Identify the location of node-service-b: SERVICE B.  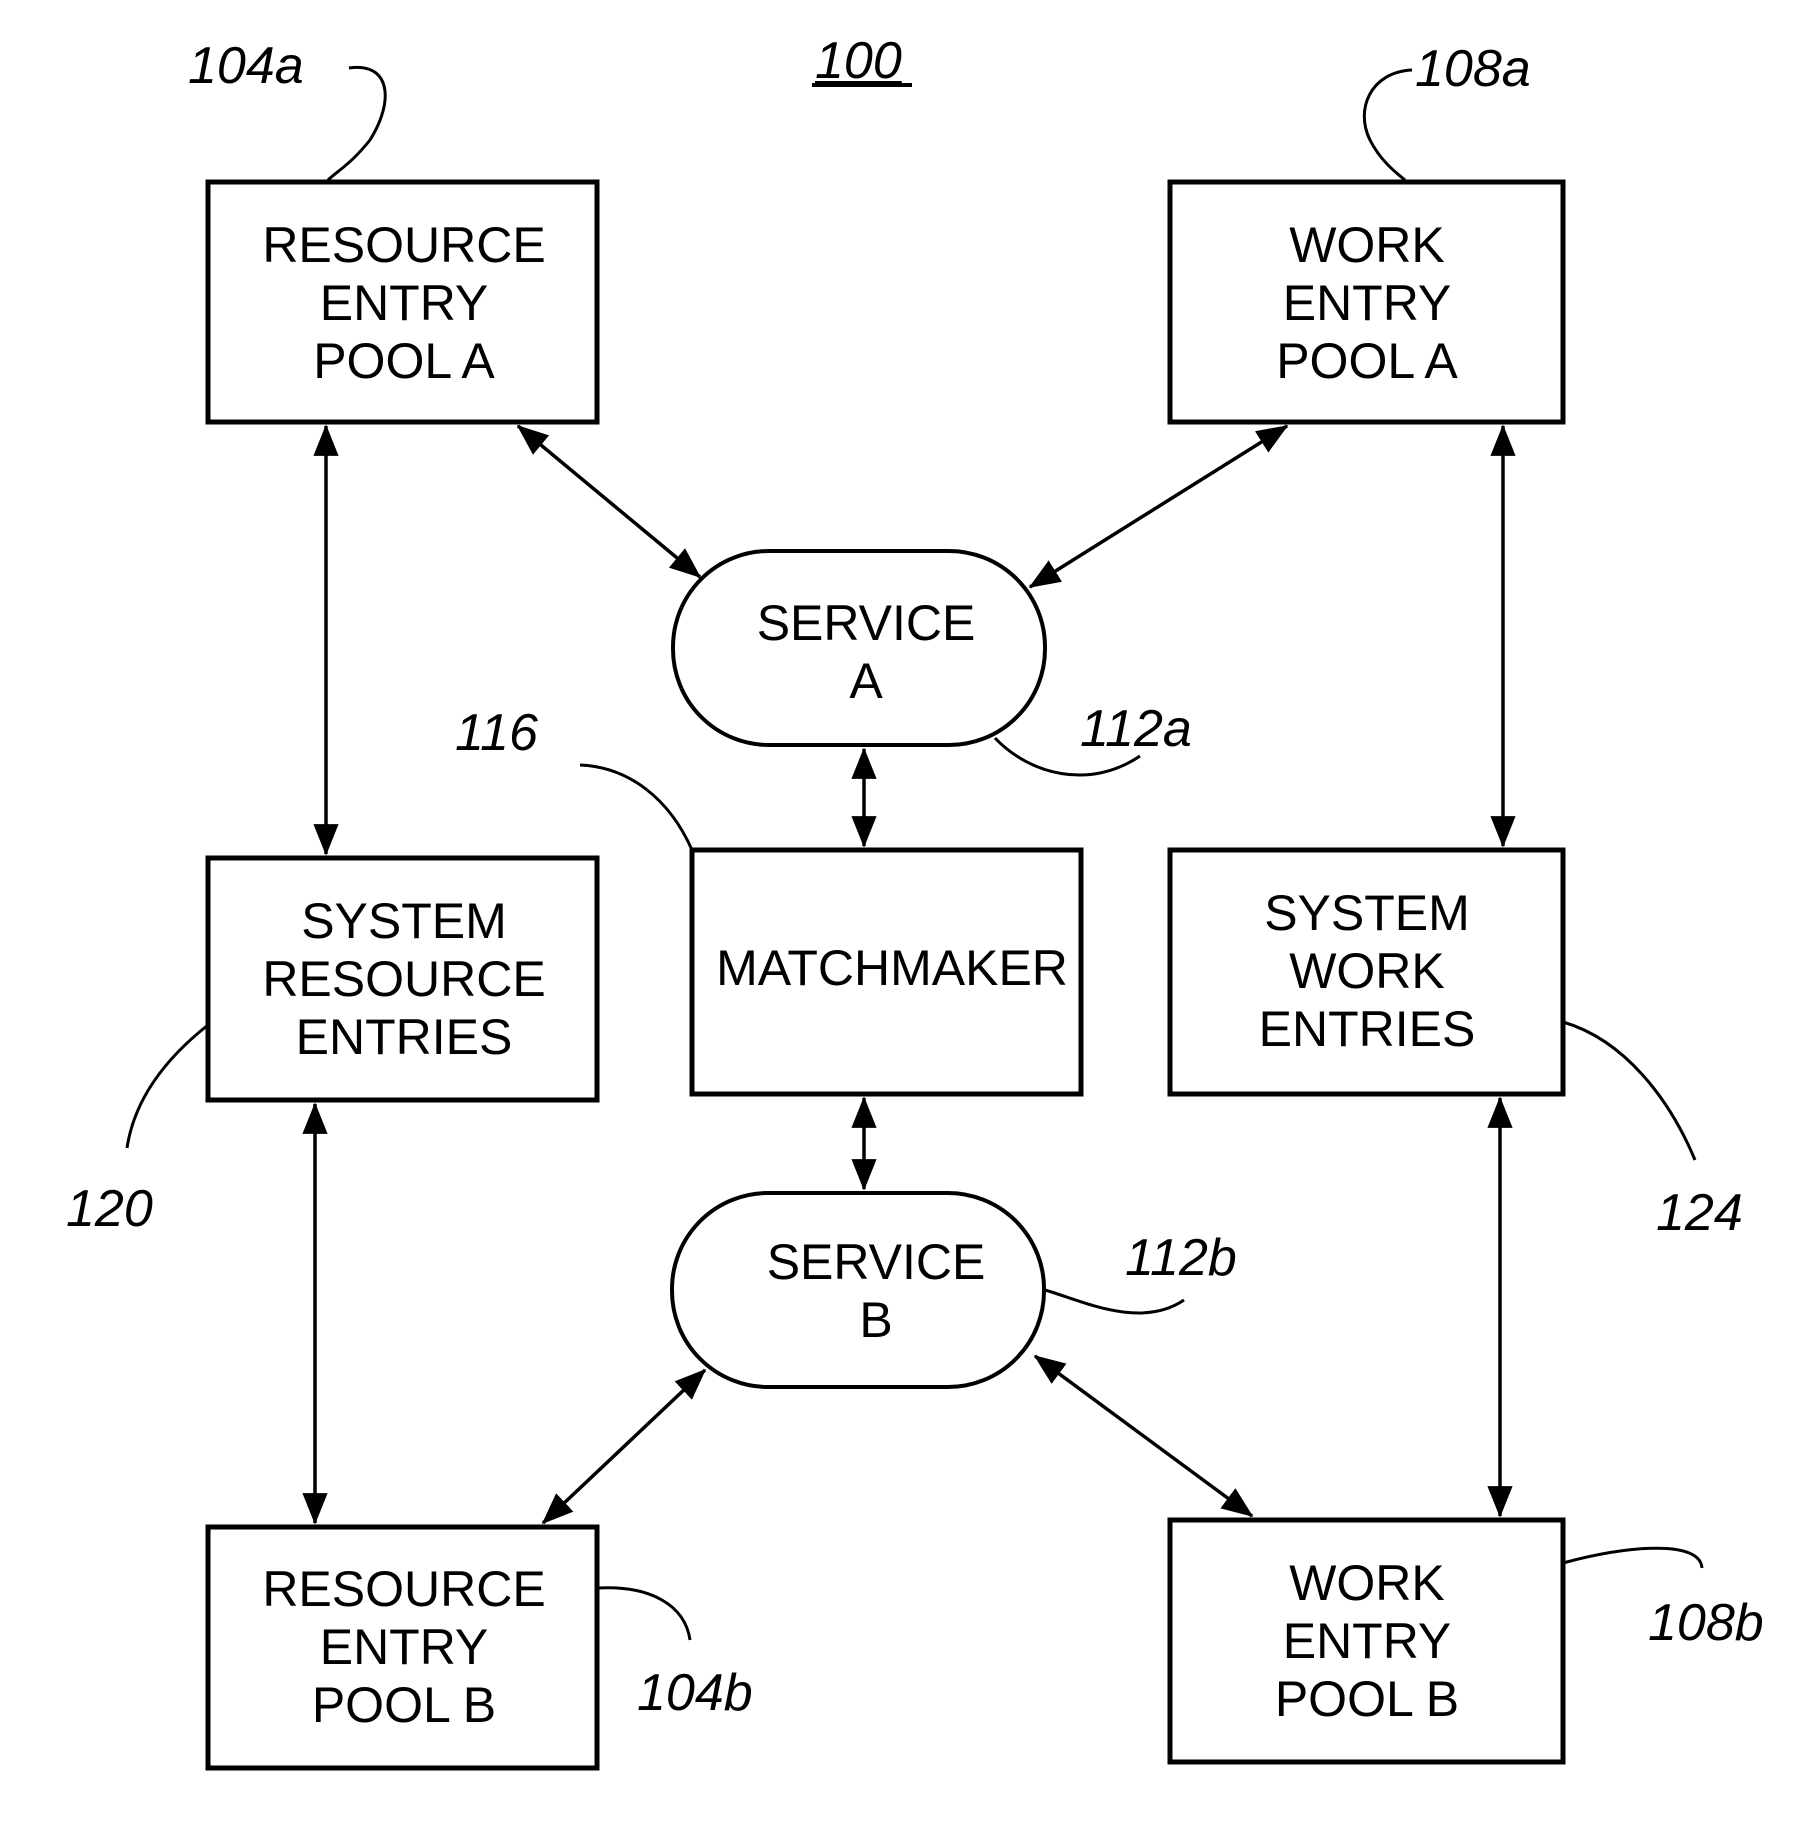
(858, 1290).